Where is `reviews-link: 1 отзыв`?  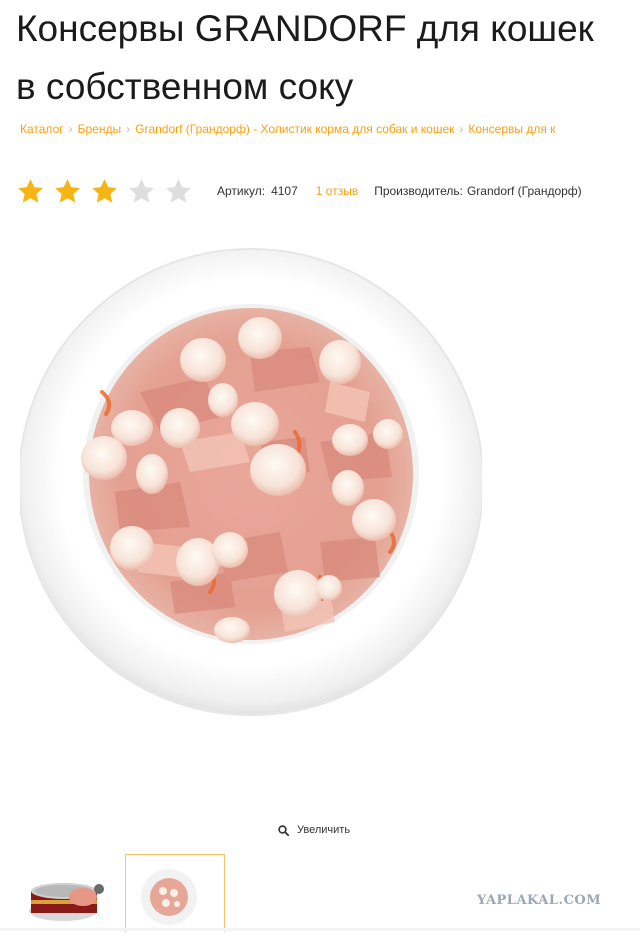 reviews-link: 1 отзыв is located at coordinates (337, 191).